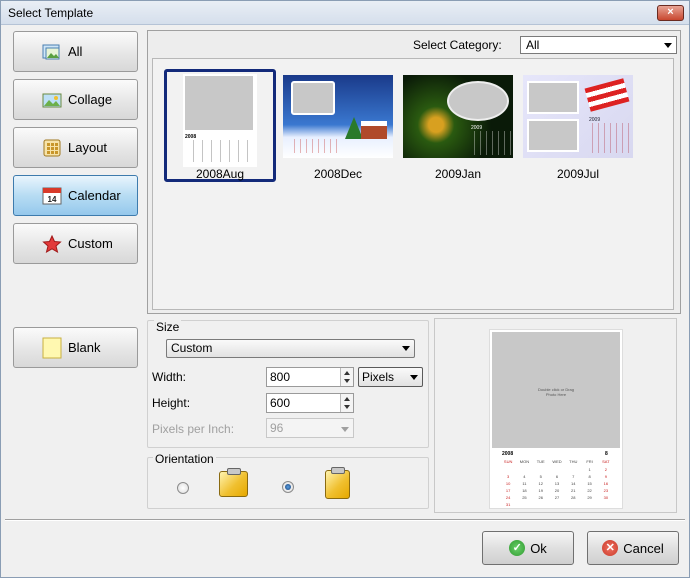 The width and height of the screenshot is (690, 578). What do you see at coordinates (290, 348) in the screenshot?
I see `size-preset-select: Custom` at bounding box center [290, 348].